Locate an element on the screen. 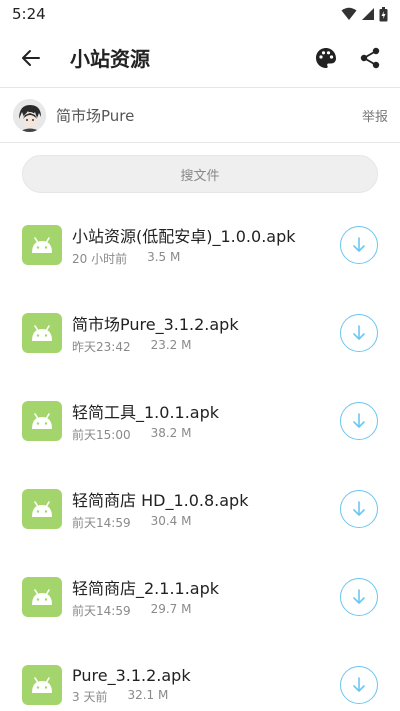 This screenshot has width=400, height=711. file-meta: 20 小时前 3.5 M is located at coordinates (202, 258).